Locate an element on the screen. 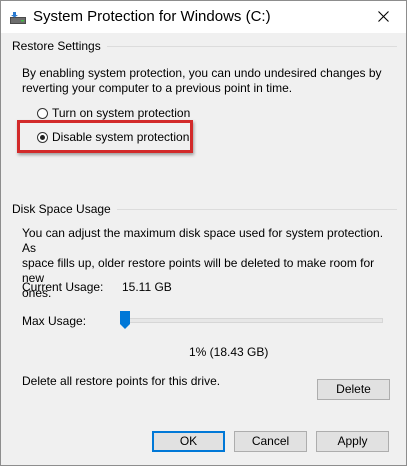  disk-space-header: Disk Space Usage is located at coordinates (204, 209).